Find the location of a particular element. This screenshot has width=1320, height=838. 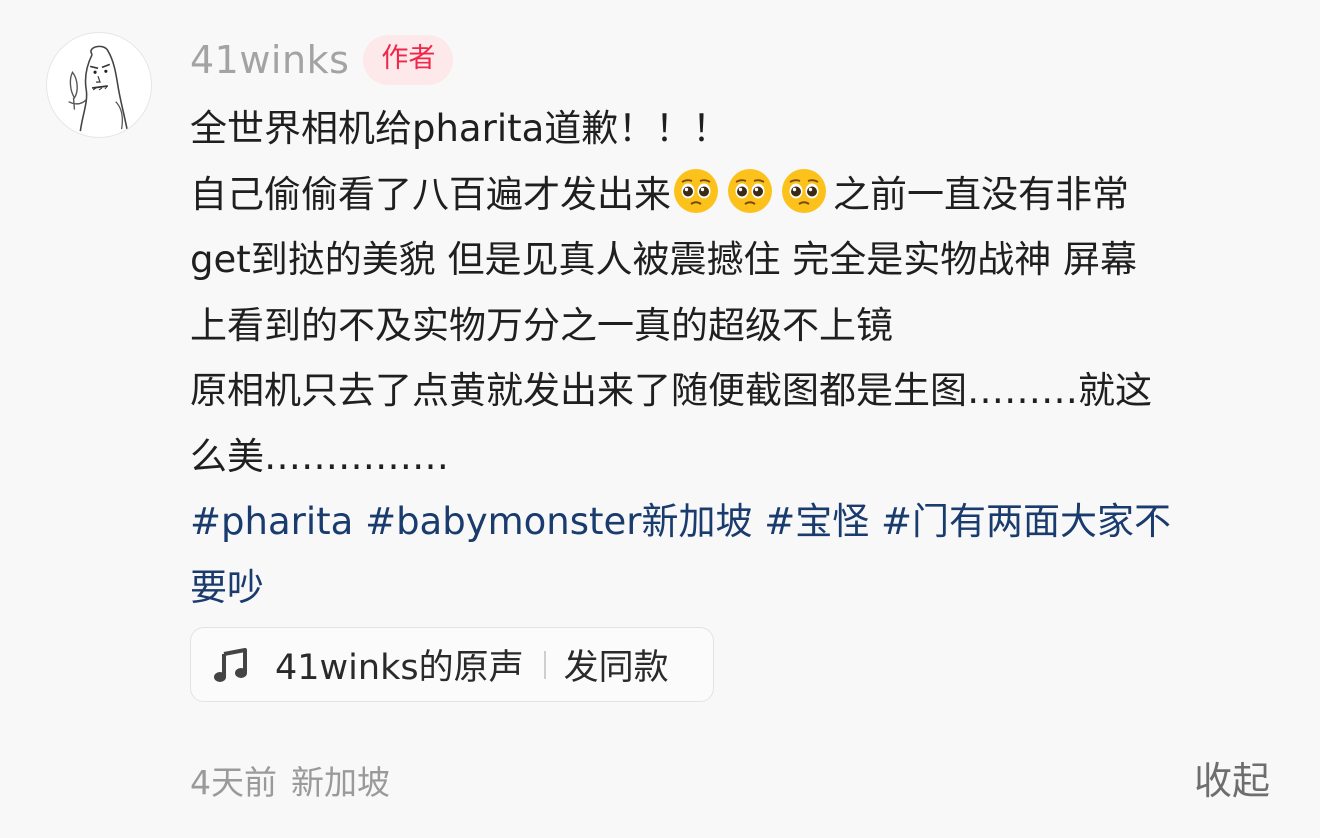

username: 41winks is located at coordinates (269, 60).